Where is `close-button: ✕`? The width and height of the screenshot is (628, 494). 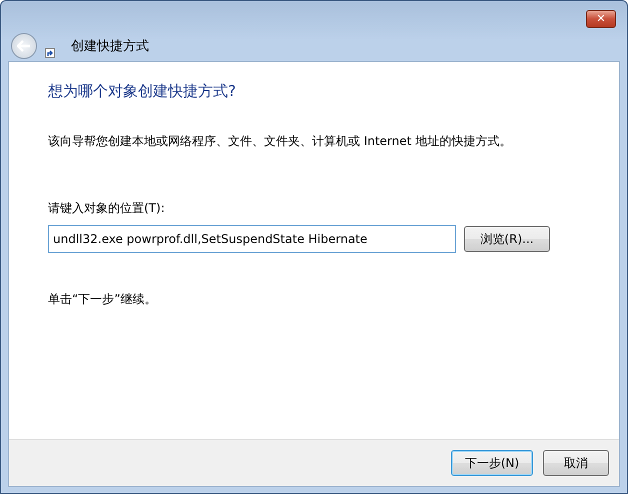 close-button: ✕ is located at coordinates (601, 19).